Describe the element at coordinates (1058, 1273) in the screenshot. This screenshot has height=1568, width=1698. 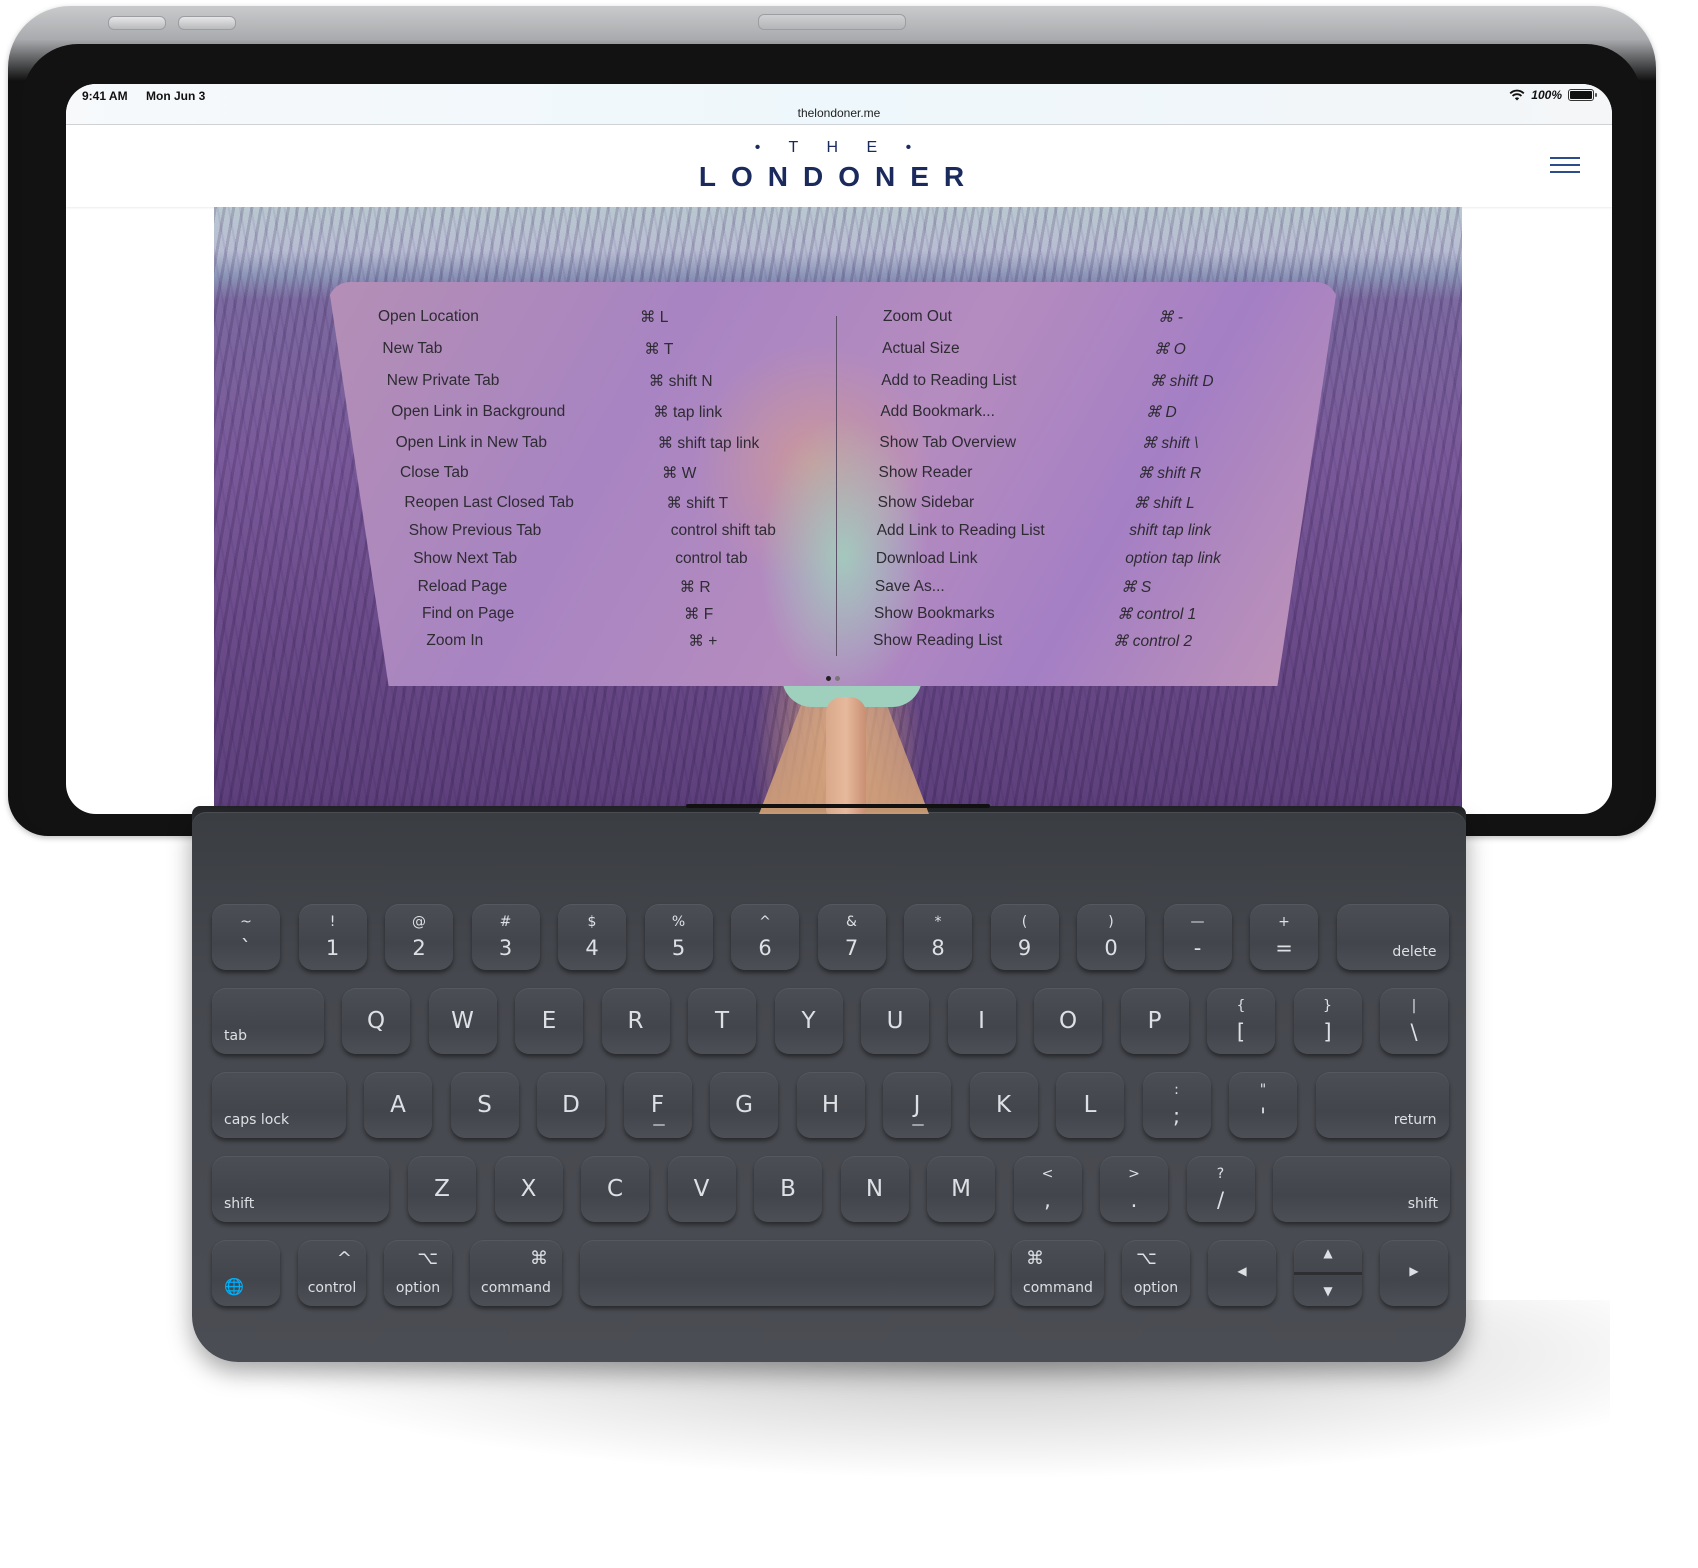
I see `key-command-right: ⌘ command` at that location.